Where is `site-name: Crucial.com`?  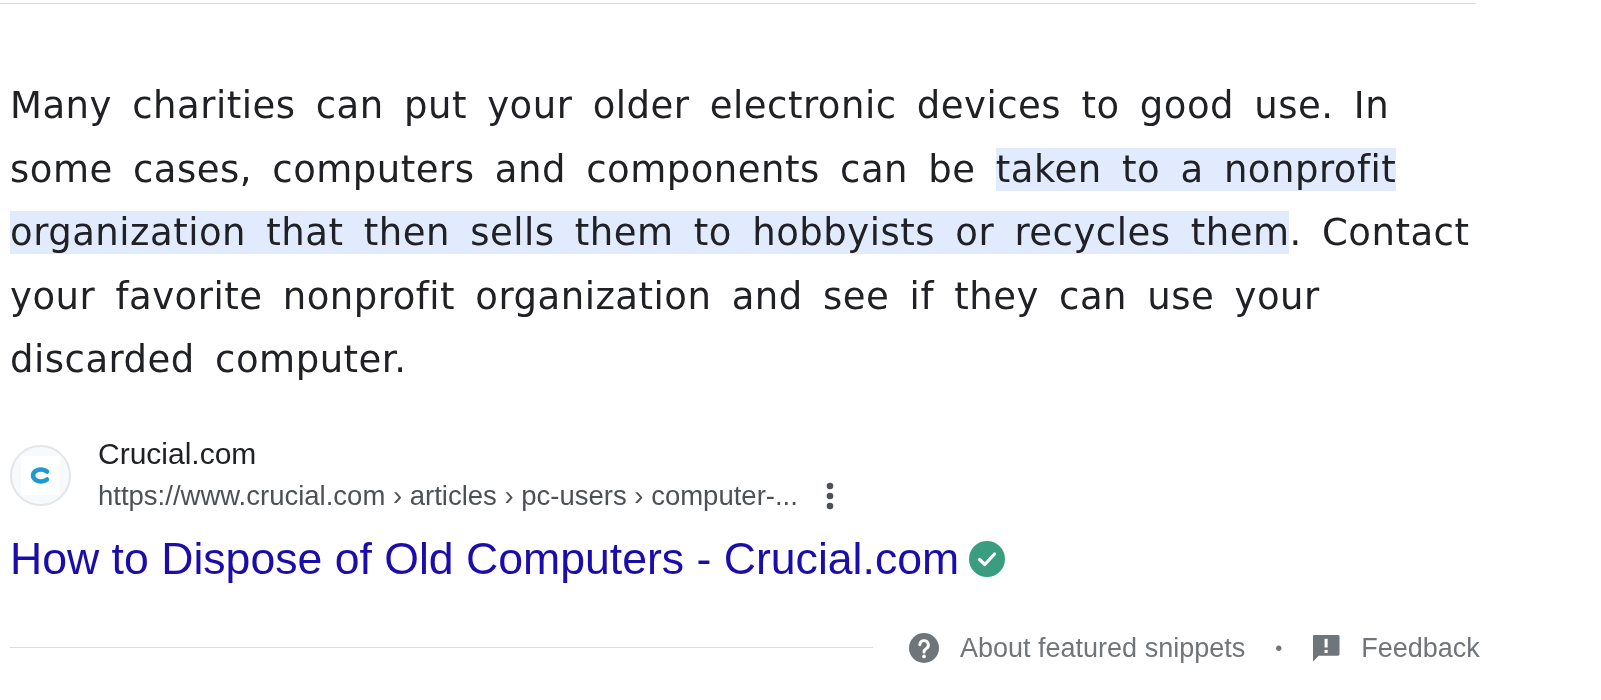 site-name: Crucial.com is located at coordinates (178, 453).